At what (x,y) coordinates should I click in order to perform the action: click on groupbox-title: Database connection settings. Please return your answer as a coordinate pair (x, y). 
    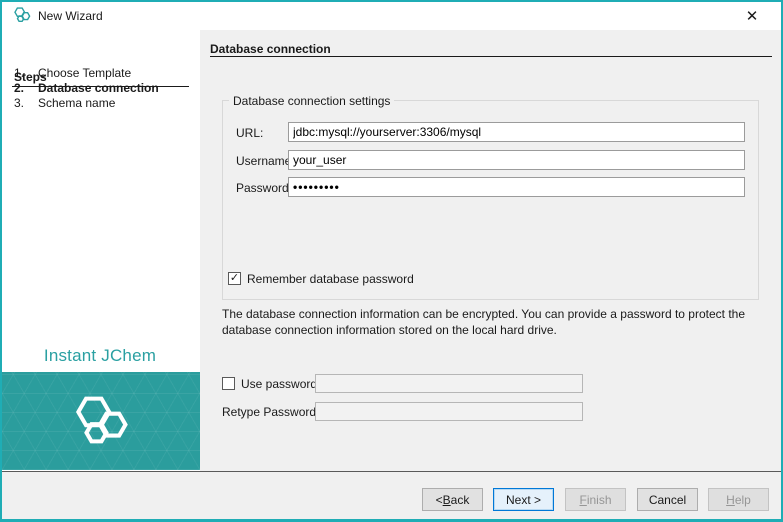
    Looking at the image, I should click on (312, 101).